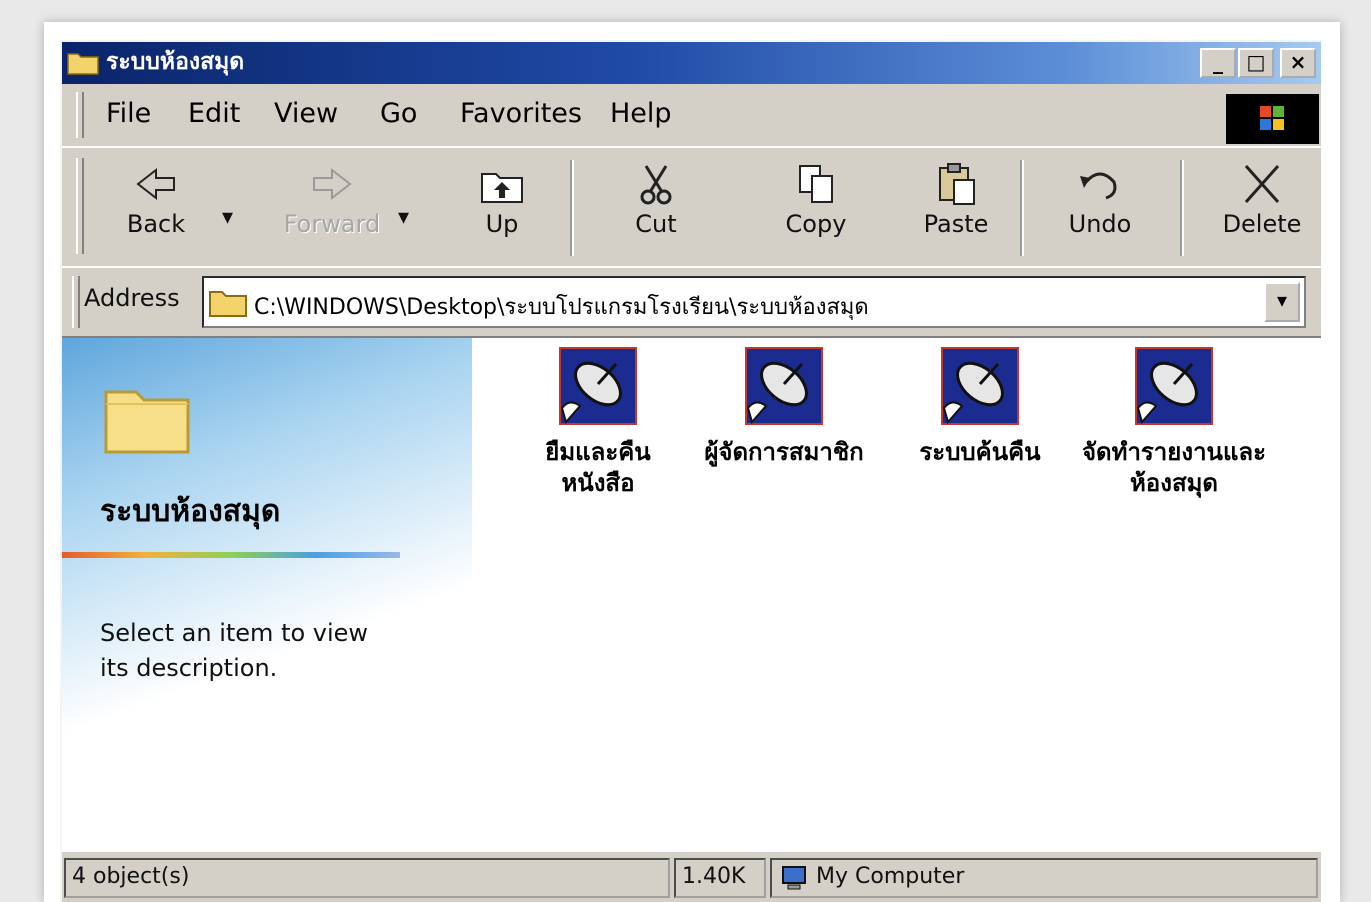 This screenshot has width=1371, height=902. I want to click on back-label: Back, so click(156, 224).